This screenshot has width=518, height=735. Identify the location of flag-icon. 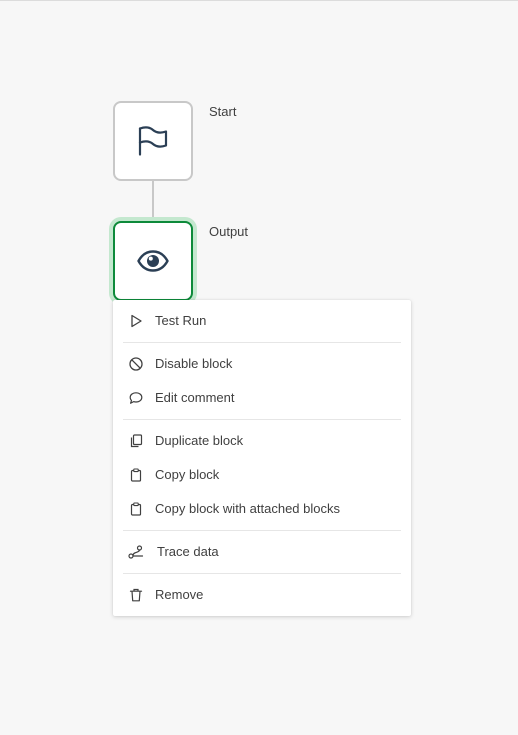
(153, 141).